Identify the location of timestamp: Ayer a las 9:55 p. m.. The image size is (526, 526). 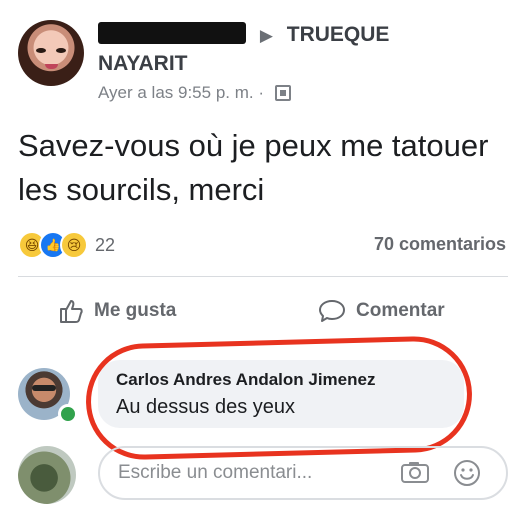
(176, 92).